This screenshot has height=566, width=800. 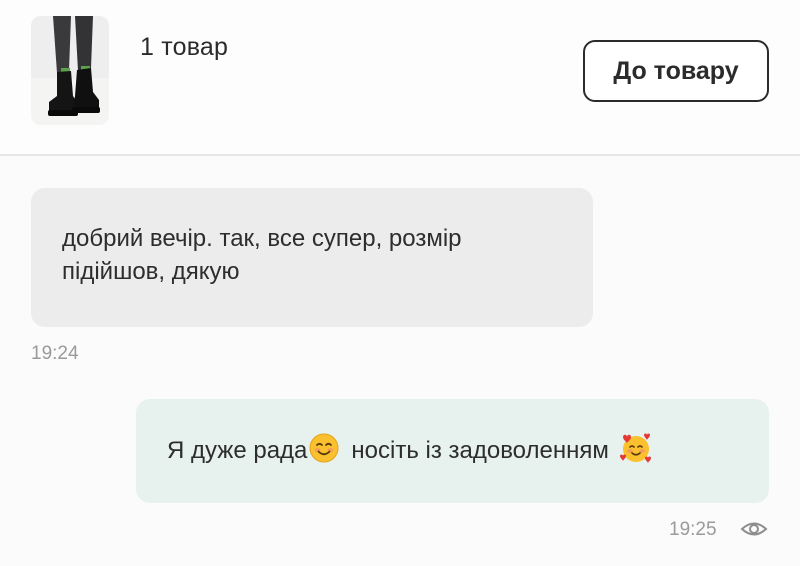 What do you see at coordinates (237, 450) in the screenshot?
I see `message-text-part: Я дуже рада` at bounding box center [237, 450].